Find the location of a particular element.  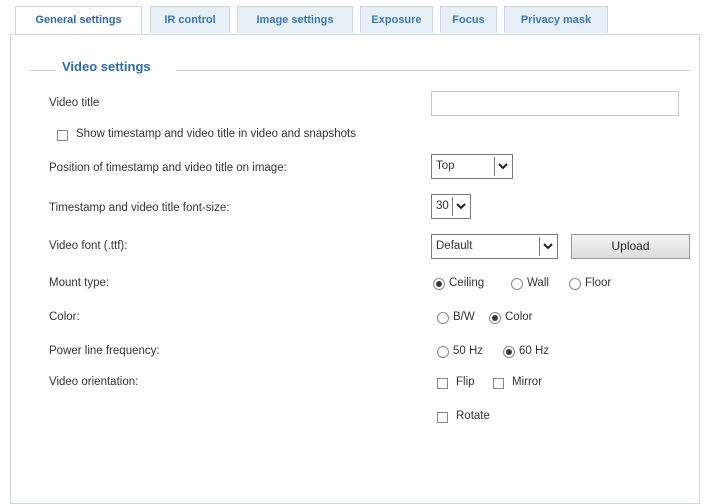

color-bw-radio is located at coordinates (443, 318).